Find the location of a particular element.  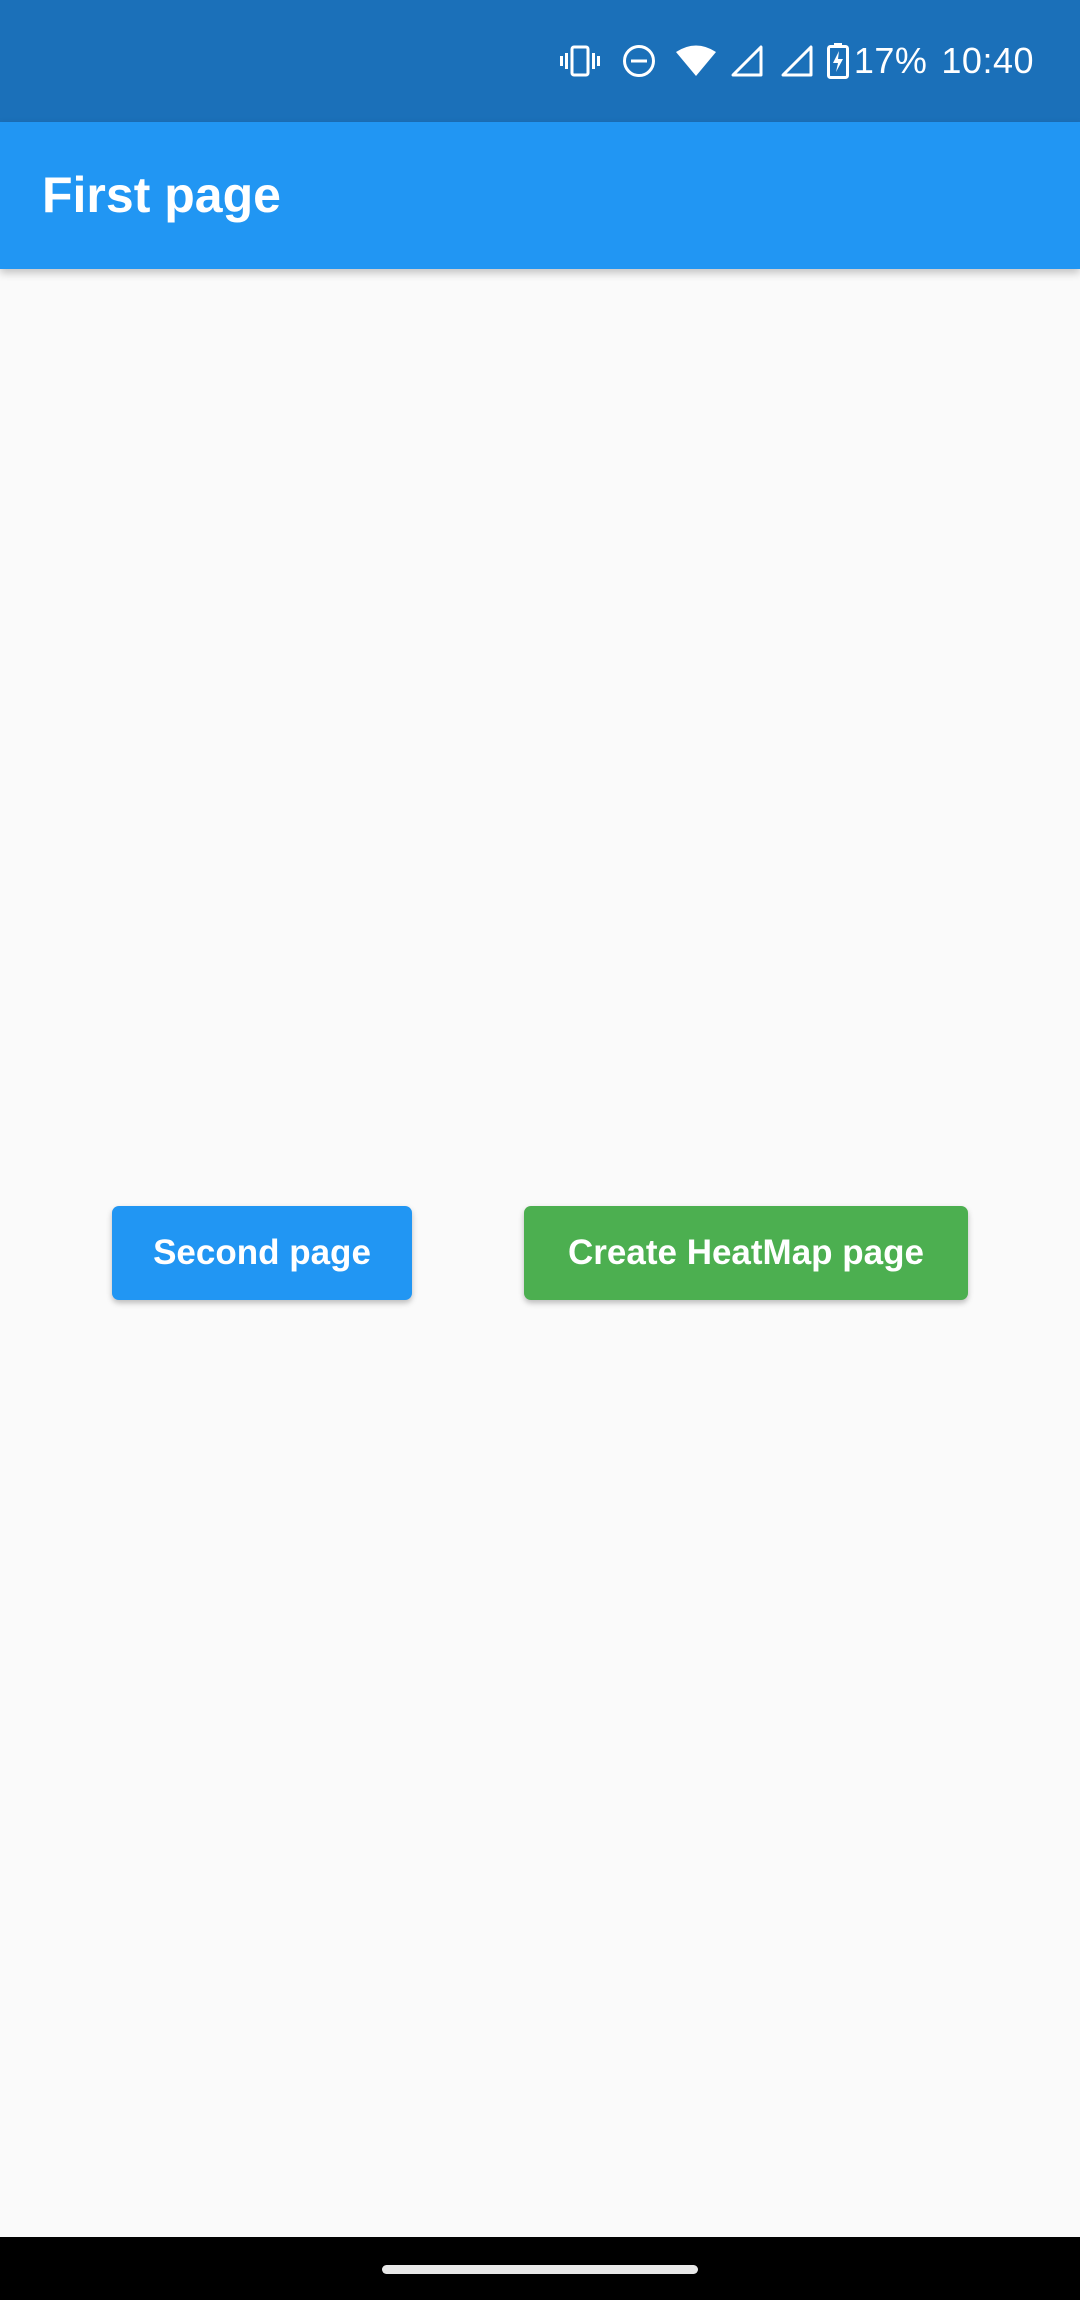

vibrate-icon is located at coordinates (579, 61).